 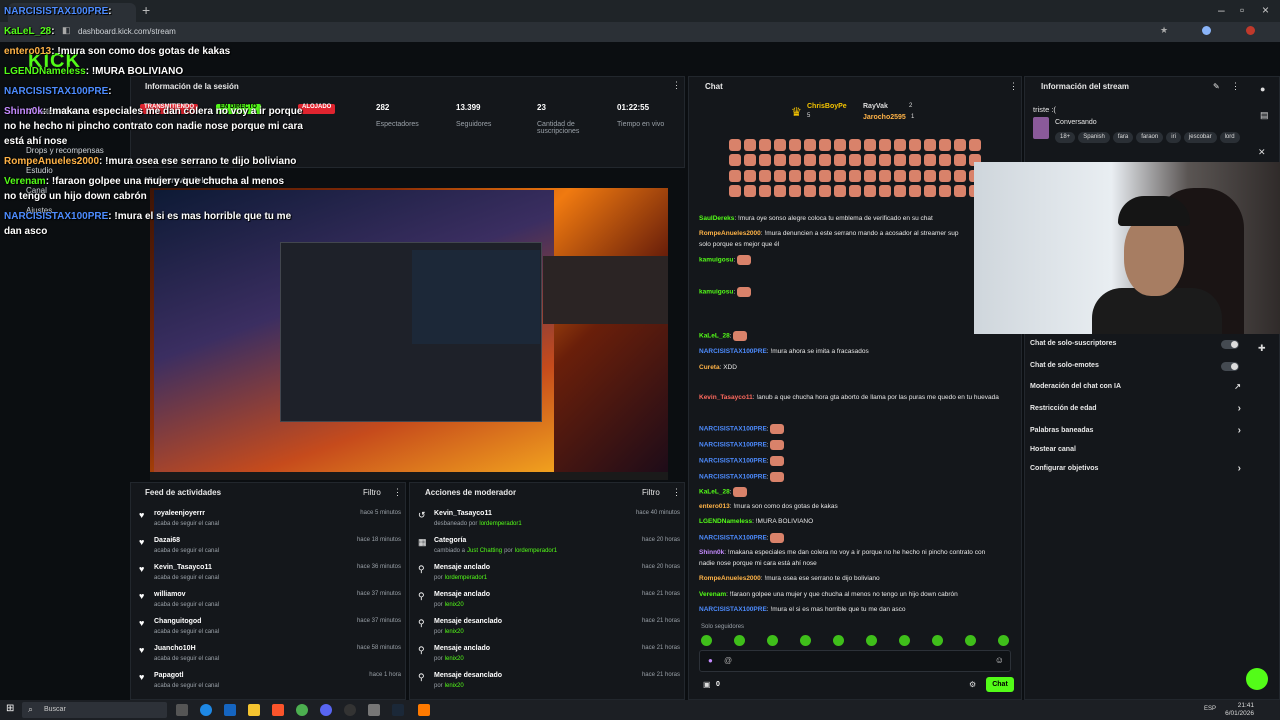 What do you see at coordinates (710, 660) in the screenshot?
I see `emote-picker-icon: ●` at bounding box center [710, 660].